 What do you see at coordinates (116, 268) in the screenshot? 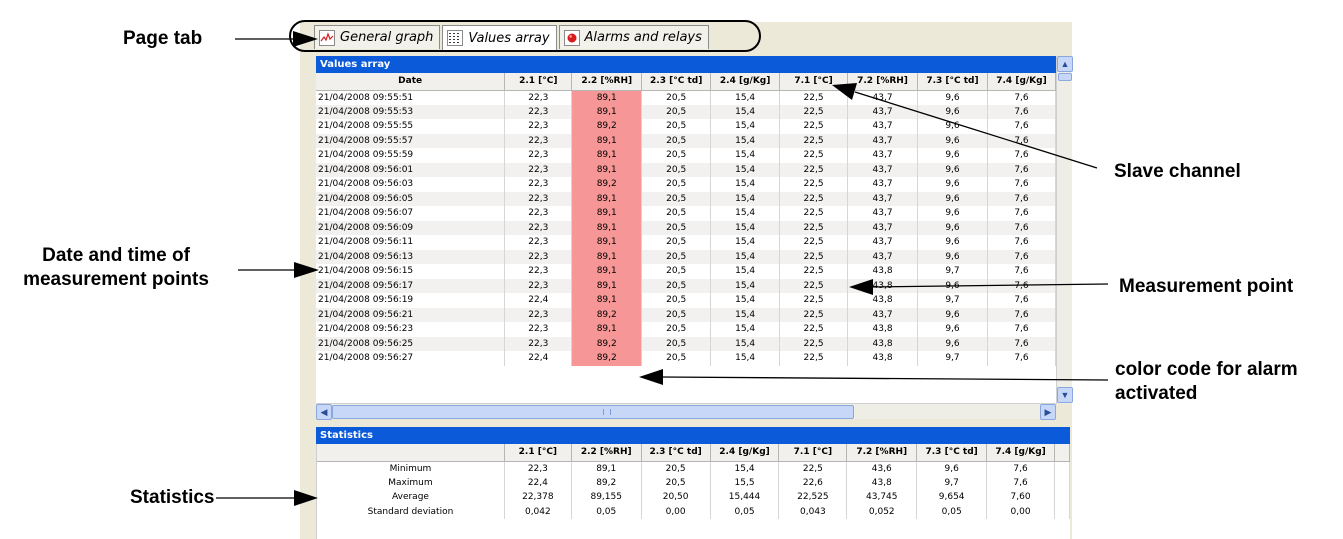
I see `annotation-date-time: Date and time of measurement points` at bounding box center [116, 268].